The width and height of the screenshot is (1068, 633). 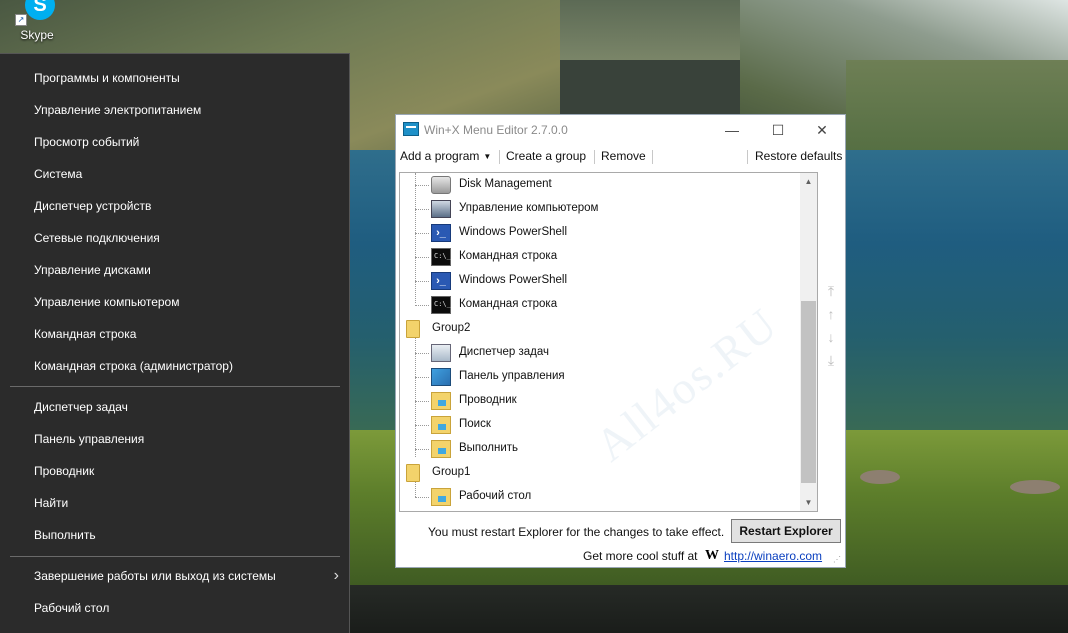 I want to click on shortcut-arrow-icon: ↗, so click(x=21, y=20).